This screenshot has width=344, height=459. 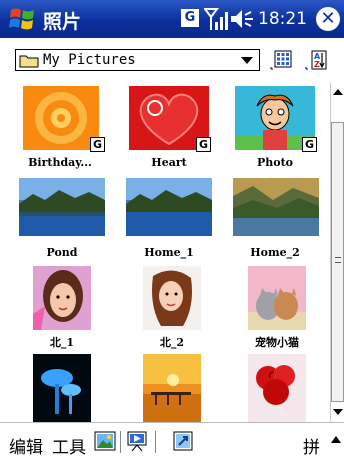 What do you see at coordinates (277, 342) in the screenshot?
I see `thumbnail-label: 宠物小猫` at bounding box center [277, 342].